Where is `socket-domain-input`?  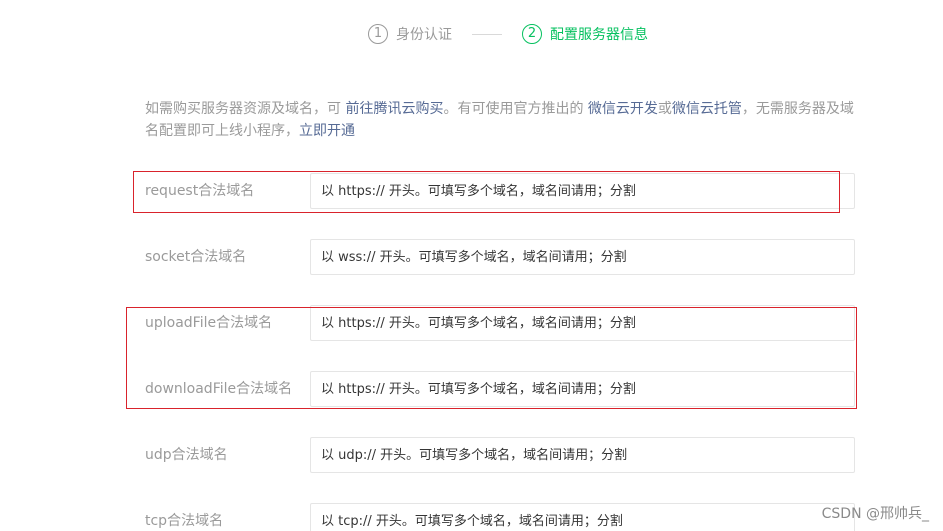 socket-domain-input is located at coordinates (582, 257).